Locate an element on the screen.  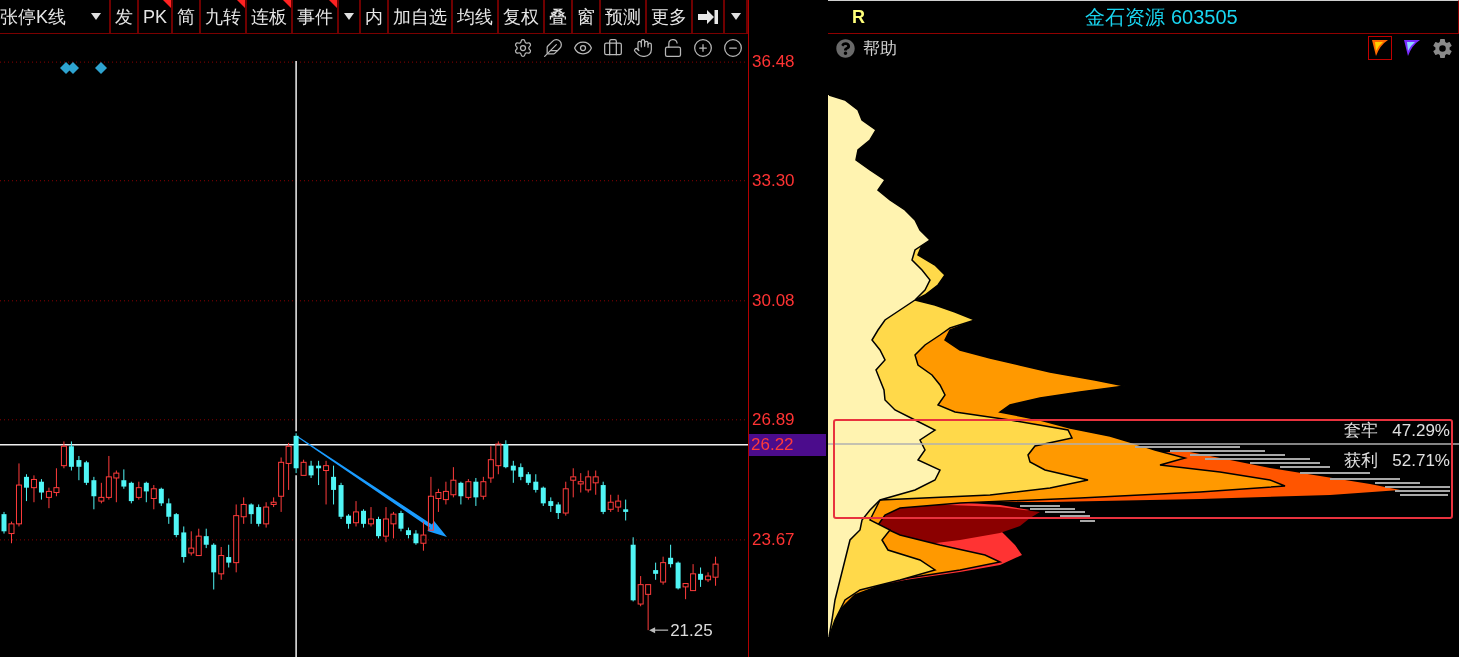
arrow-to-bar-icon is located at coordinates (708, 16).